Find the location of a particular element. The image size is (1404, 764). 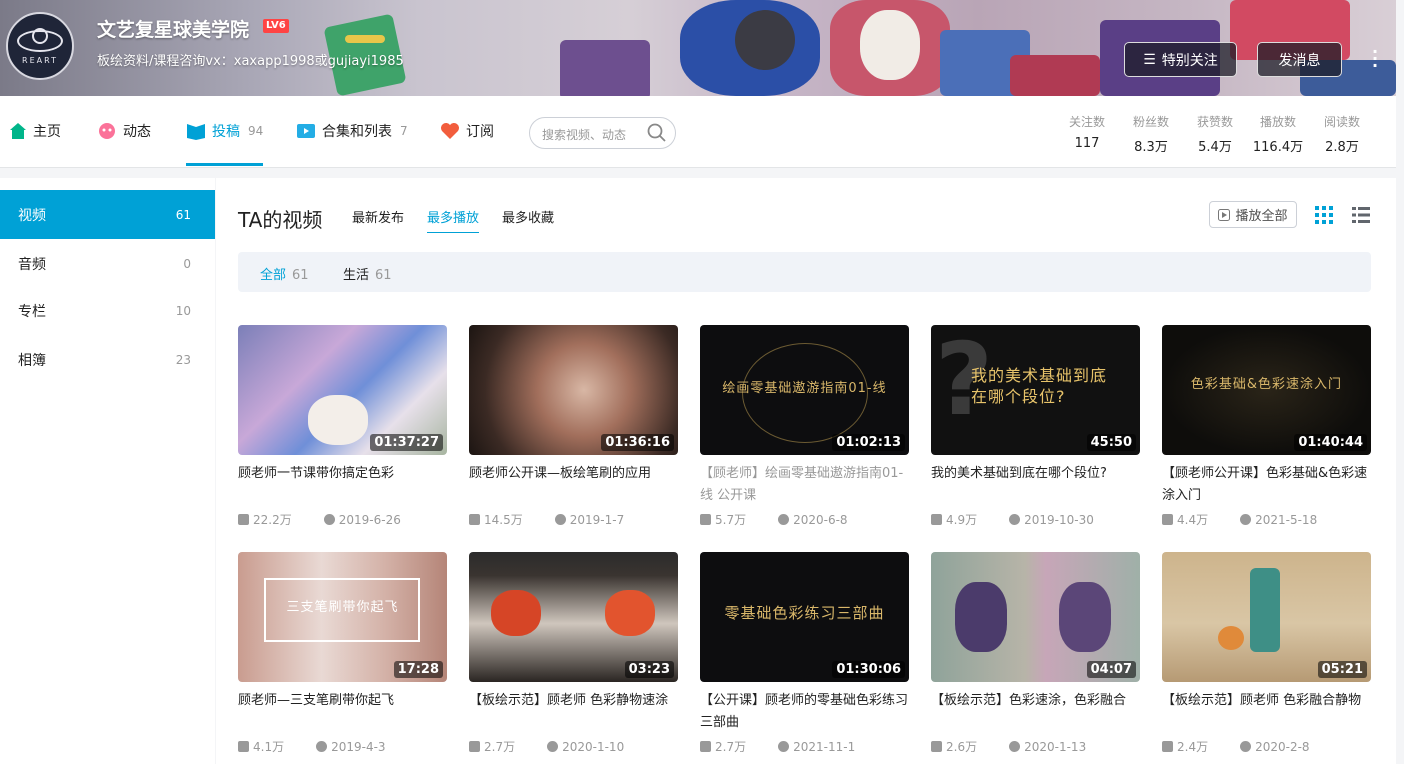

video-thumbnail: 05:21 is located at coordinates (1266, 617).